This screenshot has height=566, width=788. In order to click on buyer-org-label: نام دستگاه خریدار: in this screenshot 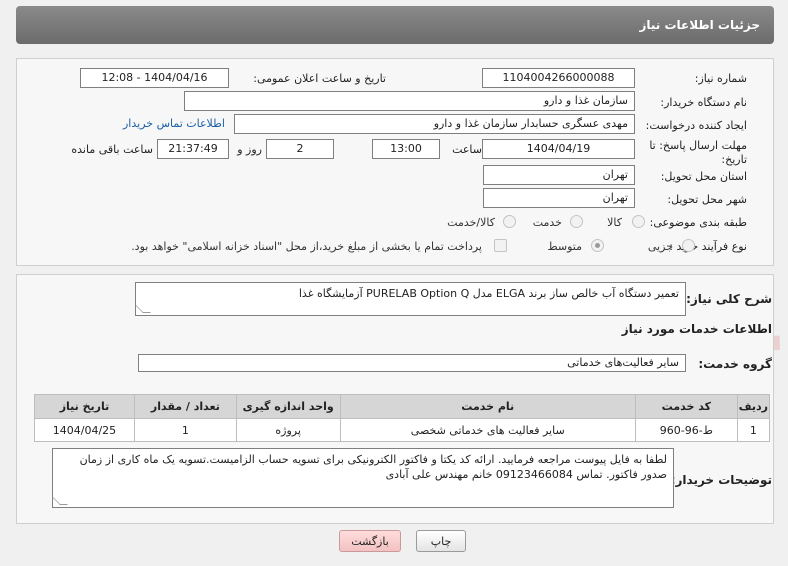, I will do `click(703, 102)`.